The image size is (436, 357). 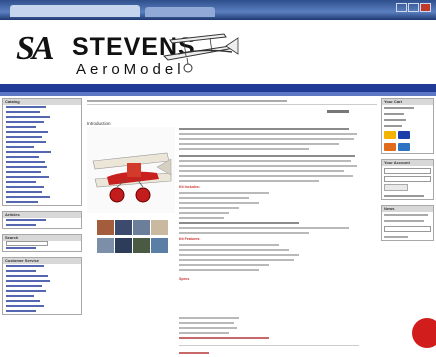 I want to click on header-top-links, so click(x=336, y=53).